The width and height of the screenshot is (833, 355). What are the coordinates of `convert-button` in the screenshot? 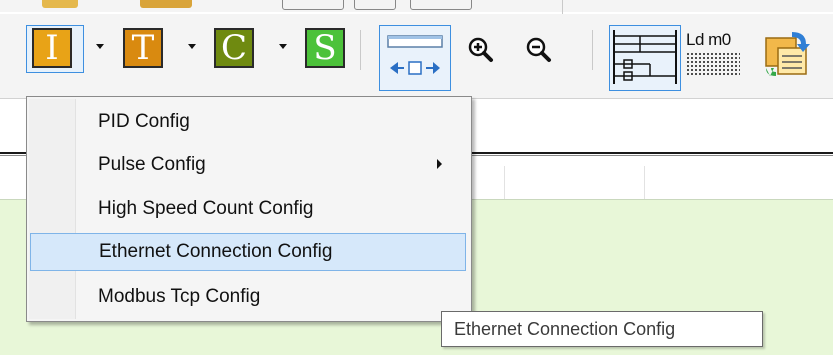 It's located at (787, 53).